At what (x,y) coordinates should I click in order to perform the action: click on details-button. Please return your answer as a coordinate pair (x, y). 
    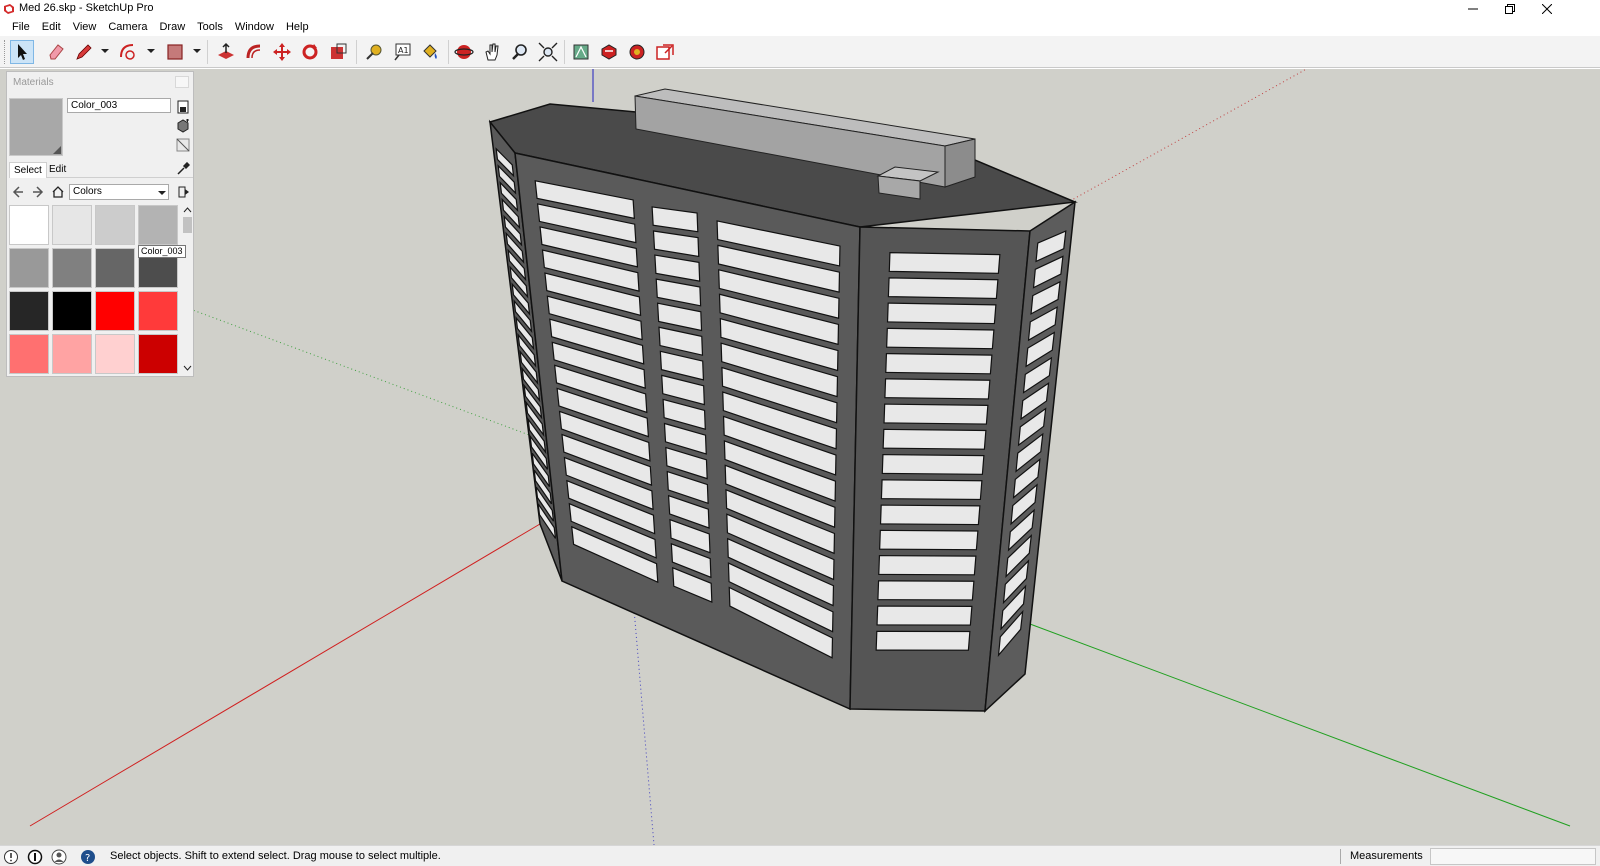
    Looking at the image, I should click on (184, 192).